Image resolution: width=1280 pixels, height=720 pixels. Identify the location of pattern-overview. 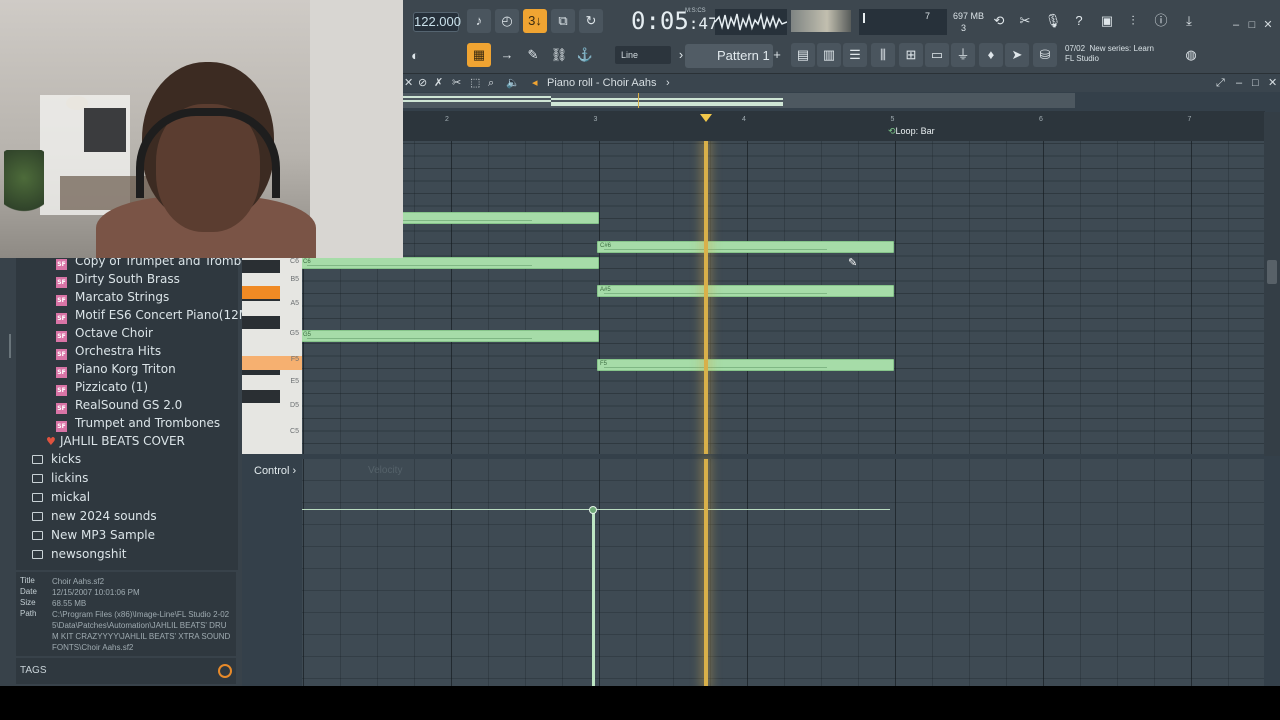
(739, 100).